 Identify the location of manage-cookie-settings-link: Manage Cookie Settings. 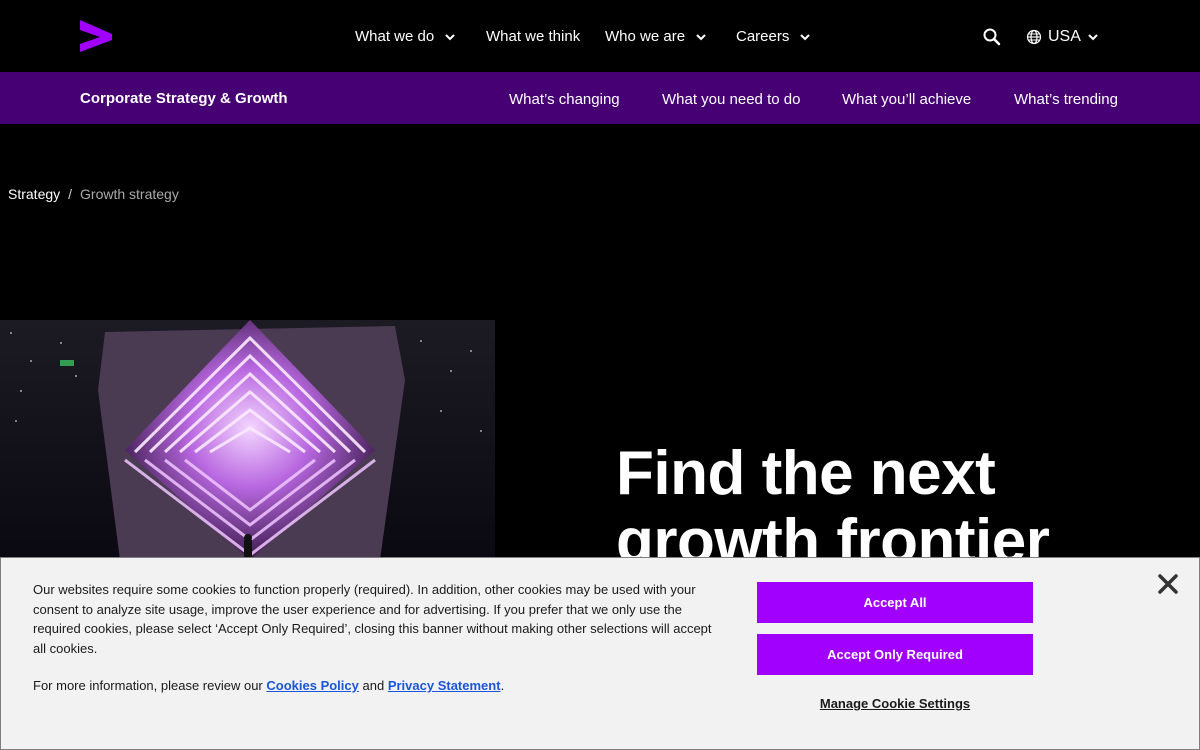
(895, 703).